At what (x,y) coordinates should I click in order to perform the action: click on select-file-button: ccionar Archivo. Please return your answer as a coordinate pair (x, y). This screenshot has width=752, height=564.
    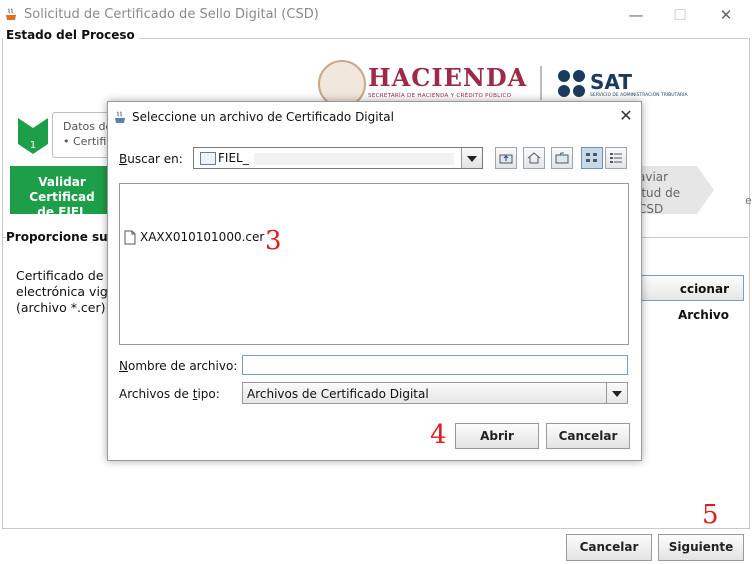
    Looking at the image, I should click on (686, 298).